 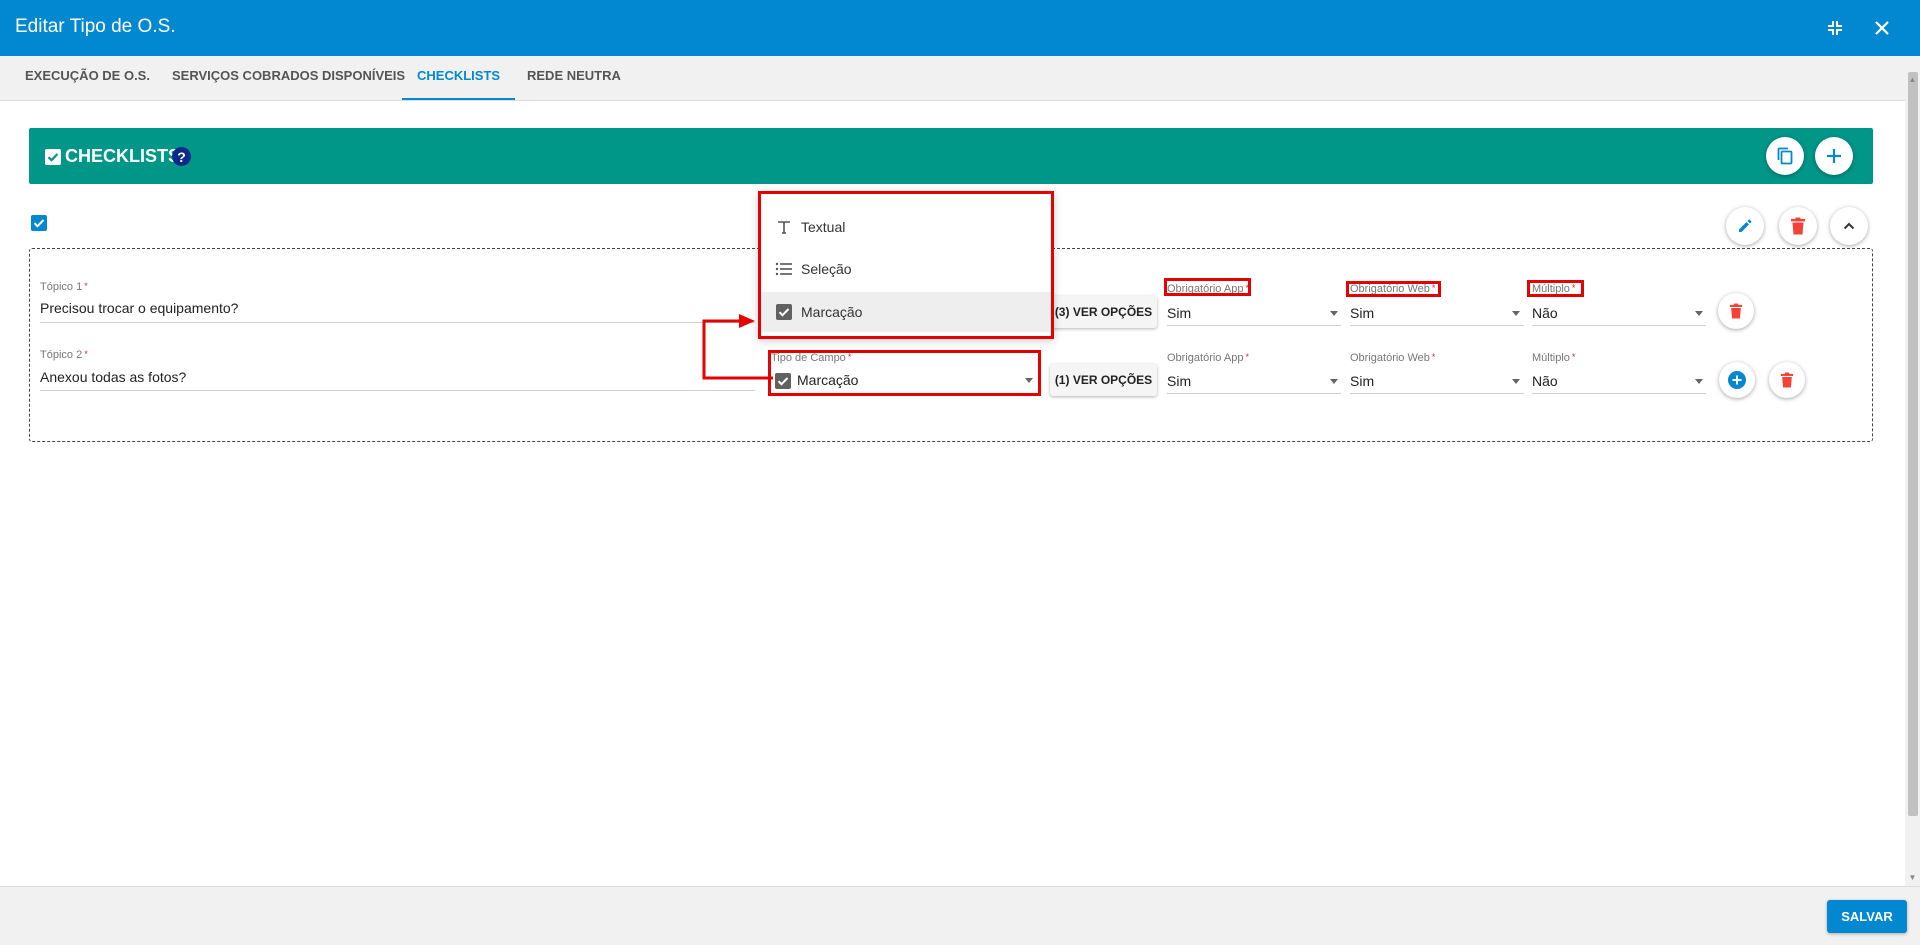 I want to click on tab-servicos-cobrados: SERVIÇOS COBRADOS DISPONÍVEIS, so click(x=288, y=78).